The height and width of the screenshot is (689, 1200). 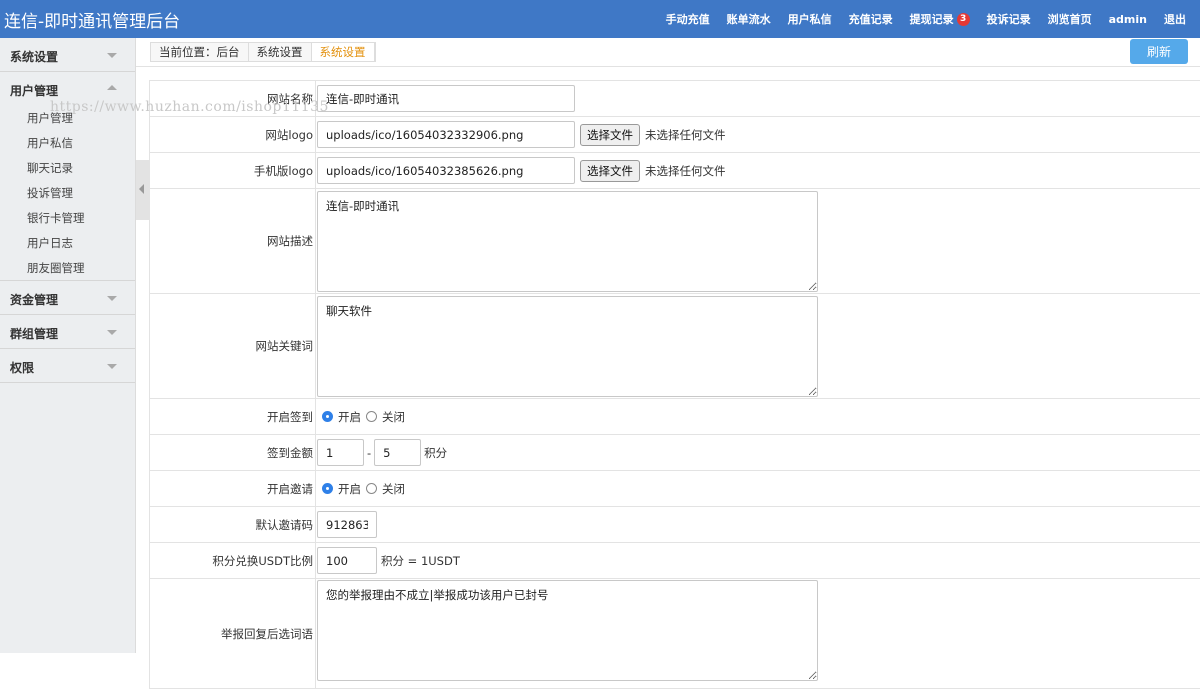 What do you see at coordinates (284, 346) in the screenshot?
I see `keywords-label: 网站关键词` at bounding box center [284, 346].